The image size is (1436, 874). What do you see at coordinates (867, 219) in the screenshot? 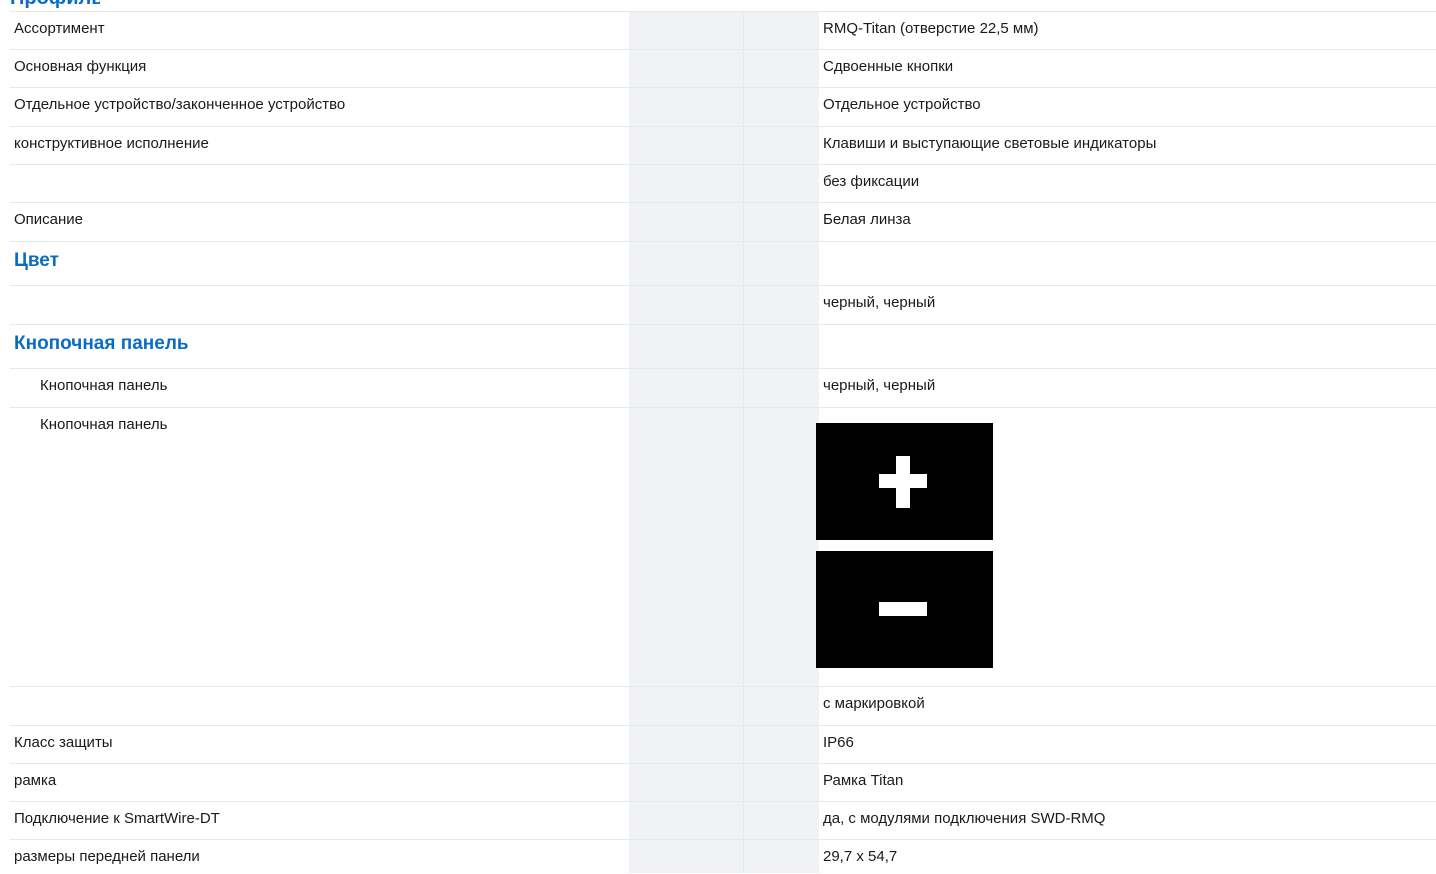
I see `row-value: Белая линза` at bounding box center [867, 219].